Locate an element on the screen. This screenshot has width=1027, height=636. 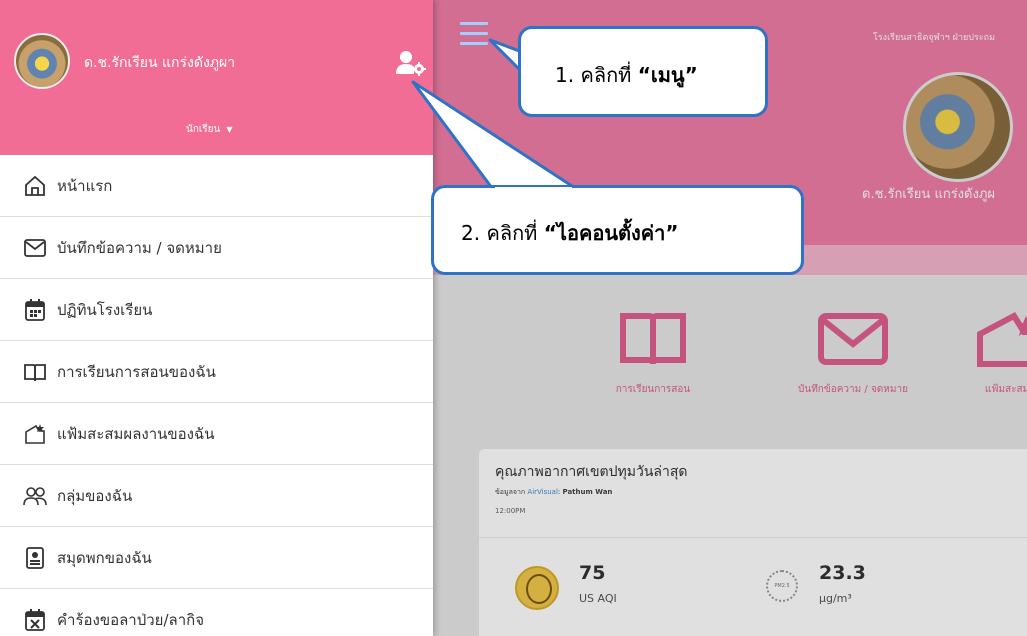
user-gear-icon is located at coordinates (411, 63).